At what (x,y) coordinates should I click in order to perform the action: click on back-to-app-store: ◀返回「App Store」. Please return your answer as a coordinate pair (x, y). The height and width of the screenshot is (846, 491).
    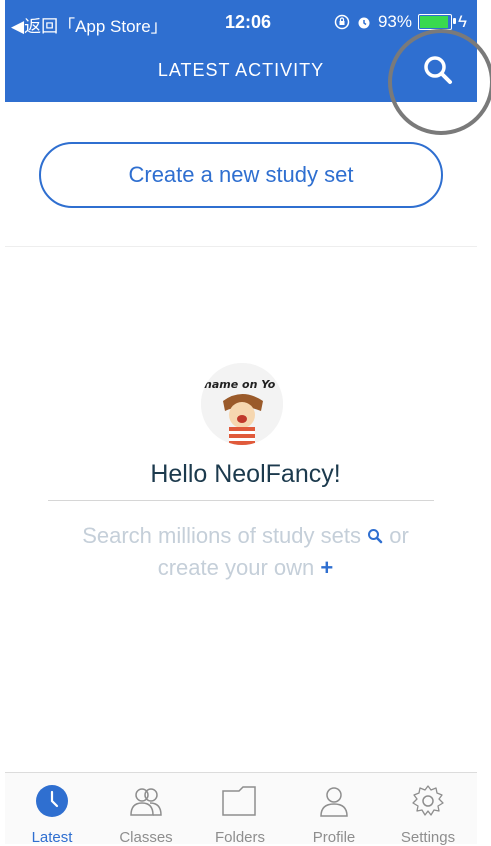
    Looking at the image, I should click on (89, 24).